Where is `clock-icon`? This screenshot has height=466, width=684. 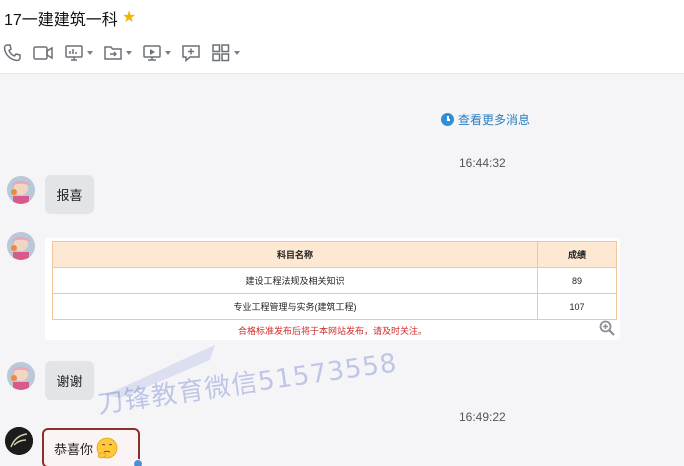
clock-icon is located at coordinates (447, 119).